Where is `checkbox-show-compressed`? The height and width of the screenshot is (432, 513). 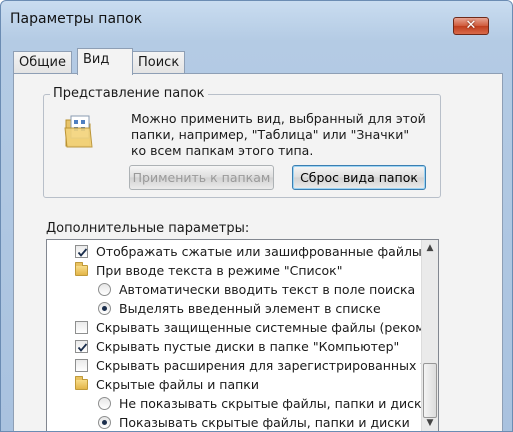 checkbox-show-compressed is located at coordinates (81, 251).